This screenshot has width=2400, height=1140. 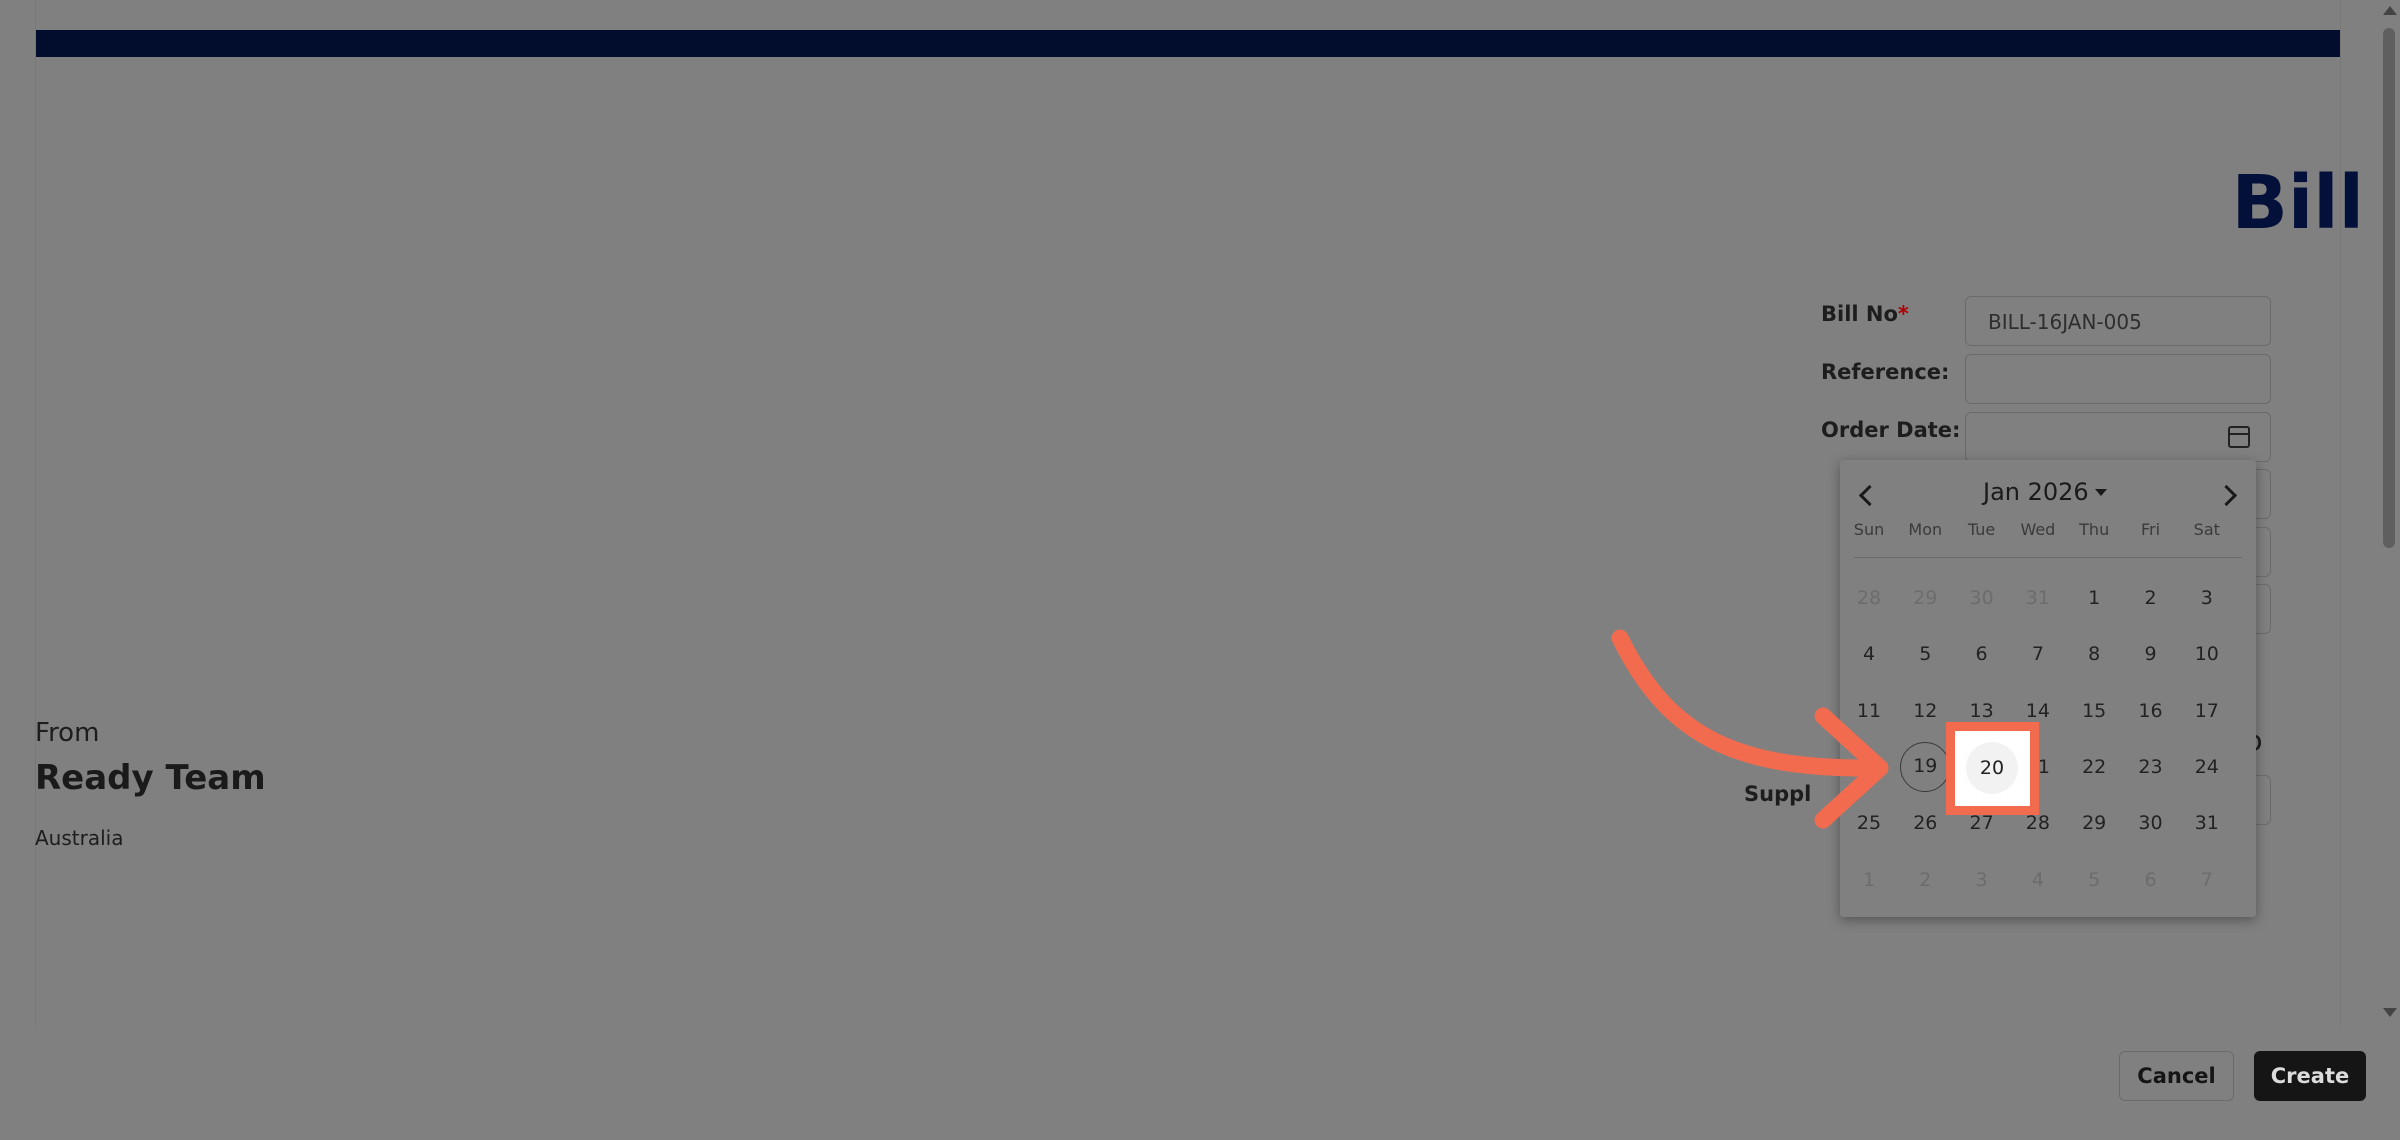 I want to click on calendar-day: 10, so click(x=2207, y=654).